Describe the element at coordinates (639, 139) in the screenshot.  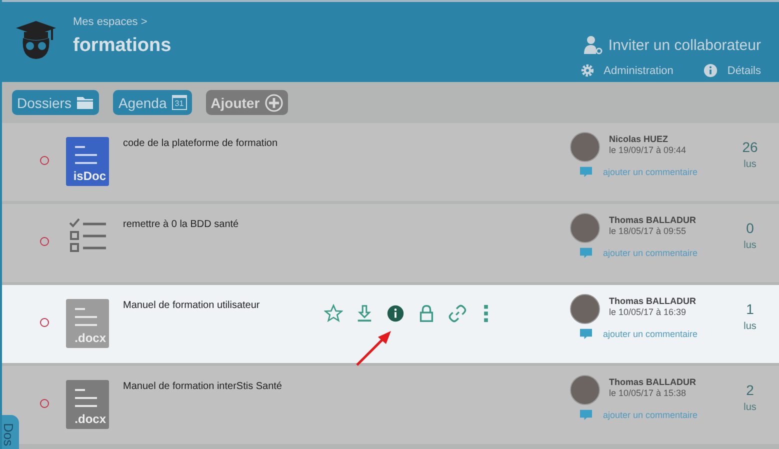
I see `author-name: Nicolas HUEZ` at that location.